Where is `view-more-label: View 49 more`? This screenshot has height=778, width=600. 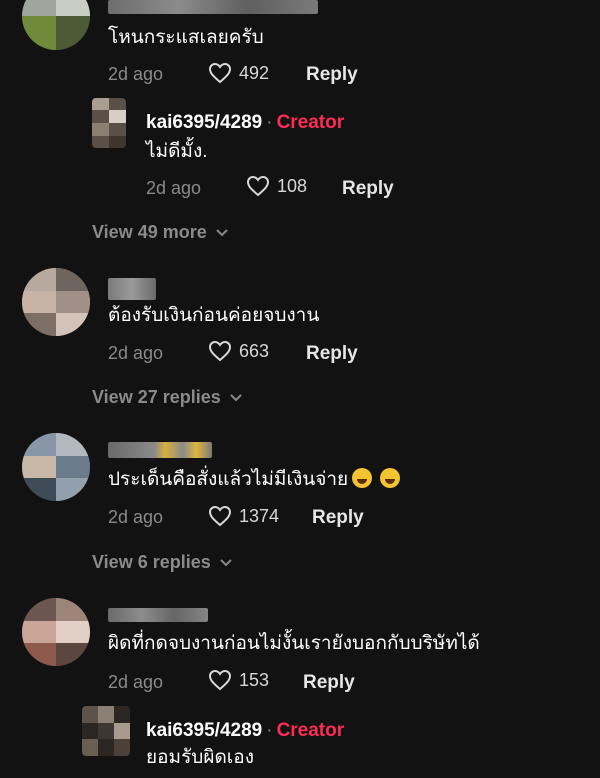 view-more-label: View 49 more is located at coordinates (149, 232).